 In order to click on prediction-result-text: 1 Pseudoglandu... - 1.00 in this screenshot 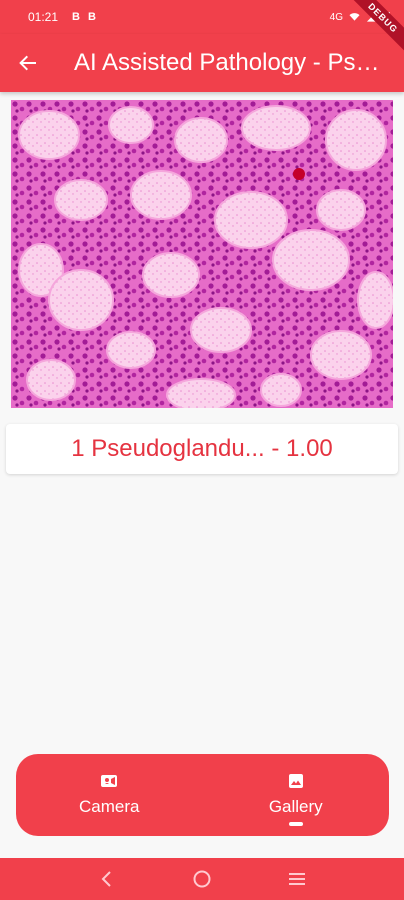, I will do `click(202, 448)`.